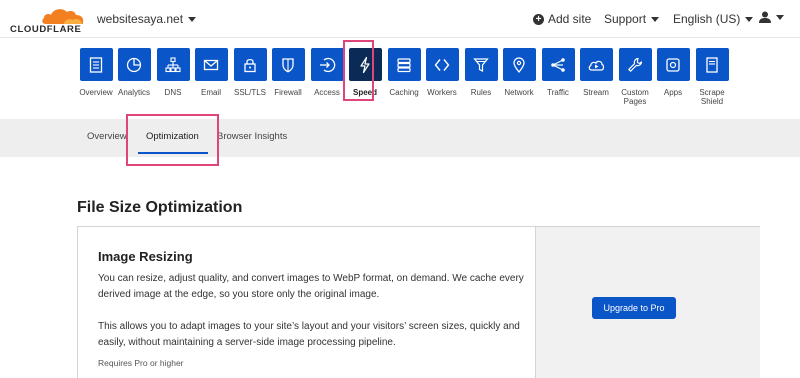  Describe the element at coordinates (635, 77) in the screenshot. I see `nav-custom-pages: Custom Pages` at that location.